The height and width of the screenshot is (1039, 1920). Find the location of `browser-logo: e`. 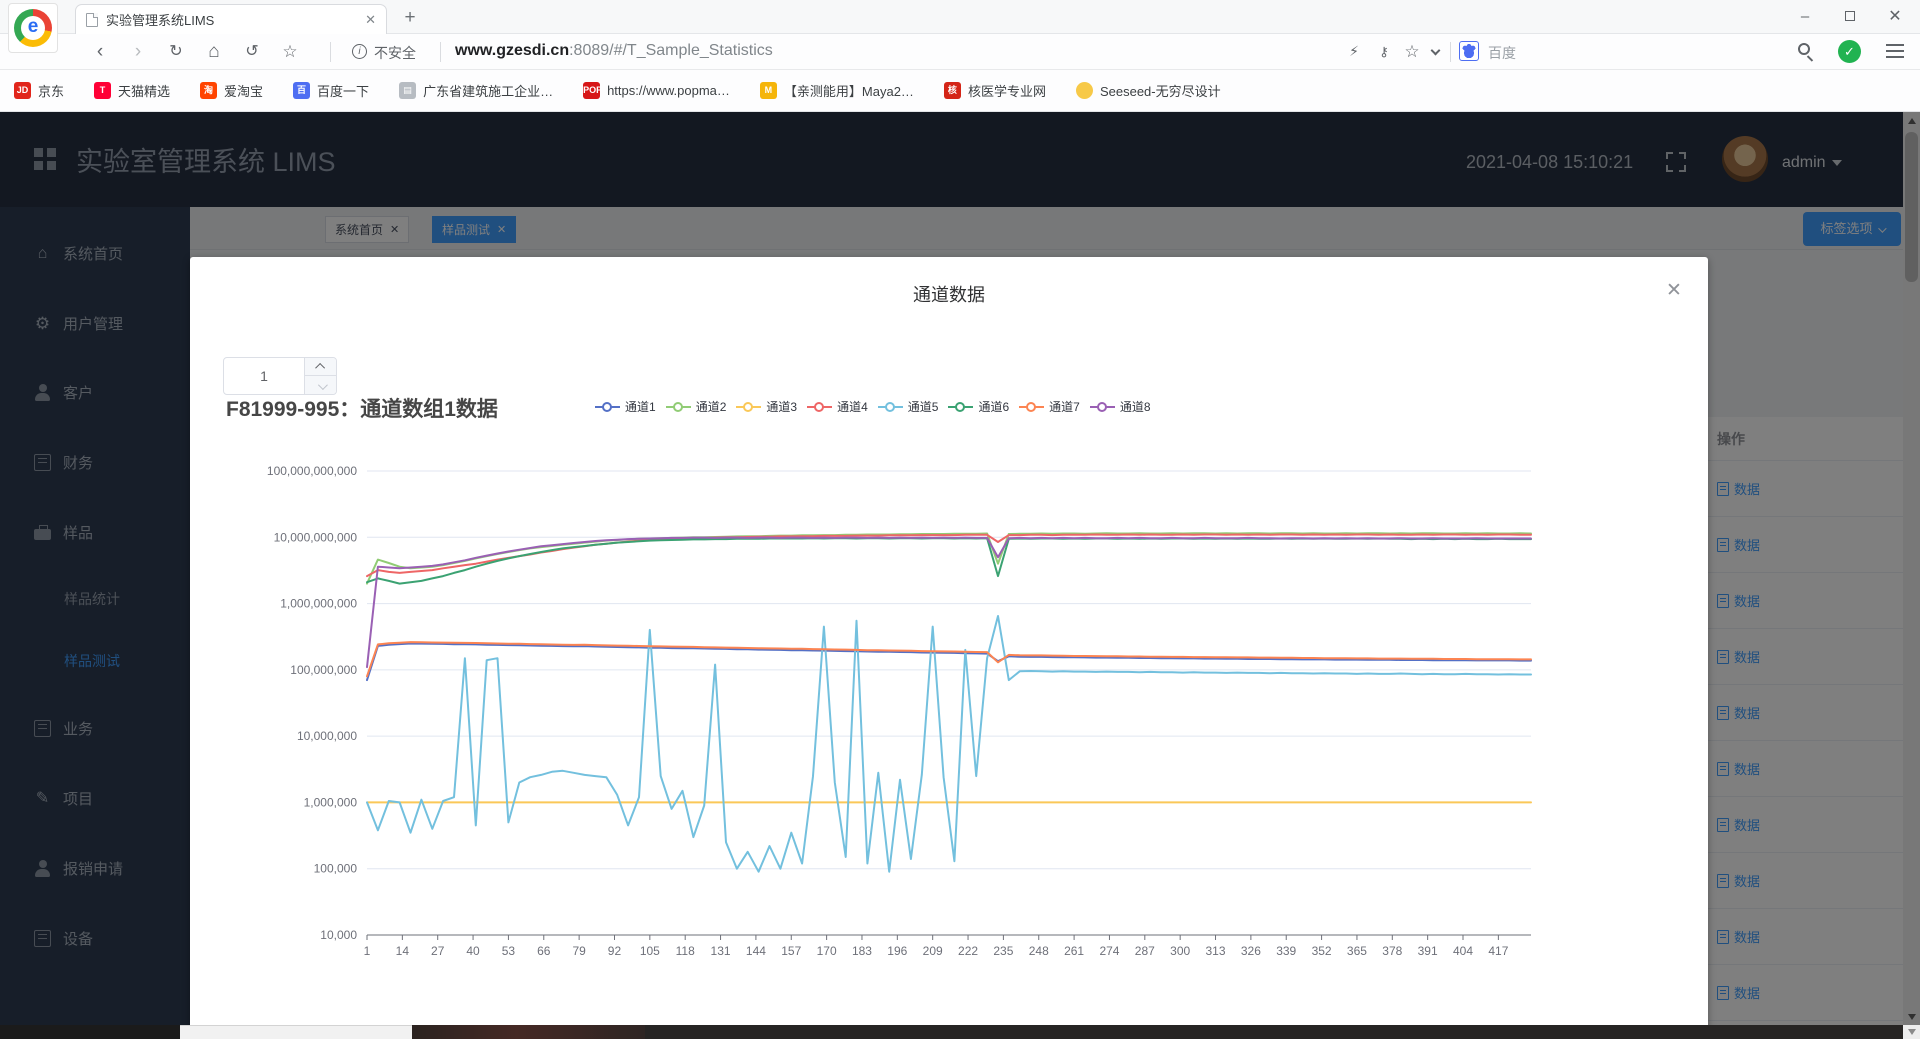

browser-logo: e is located at coordinates (33, 28).